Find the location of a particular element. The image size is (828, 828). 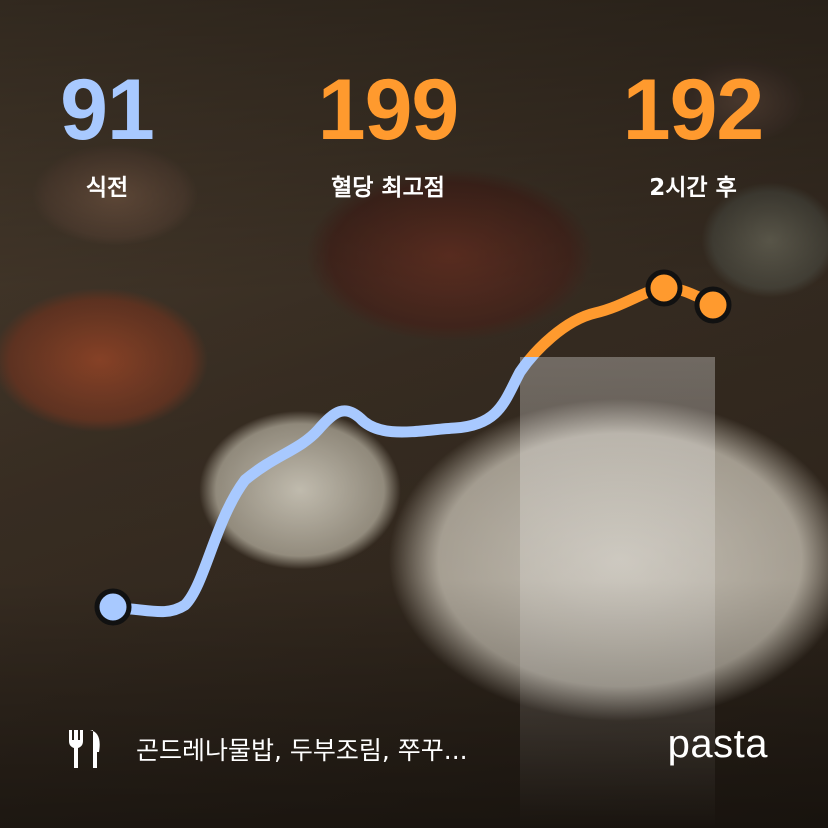

two-hours-after-marker is located at coordinates (713, 305).